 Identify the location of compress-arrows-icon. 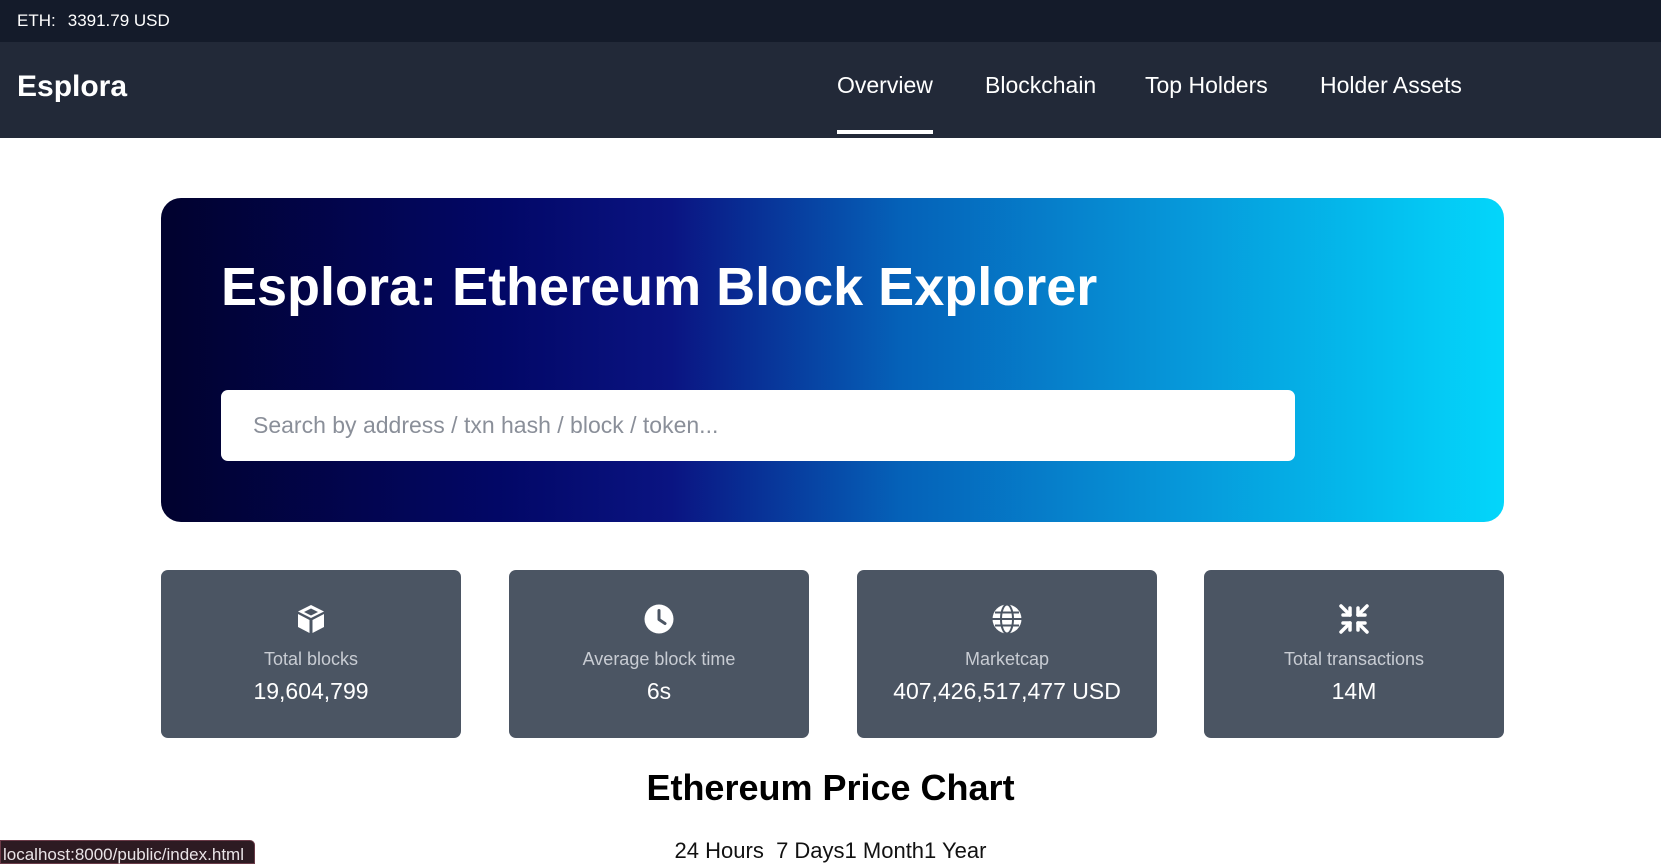
(1354, 619).